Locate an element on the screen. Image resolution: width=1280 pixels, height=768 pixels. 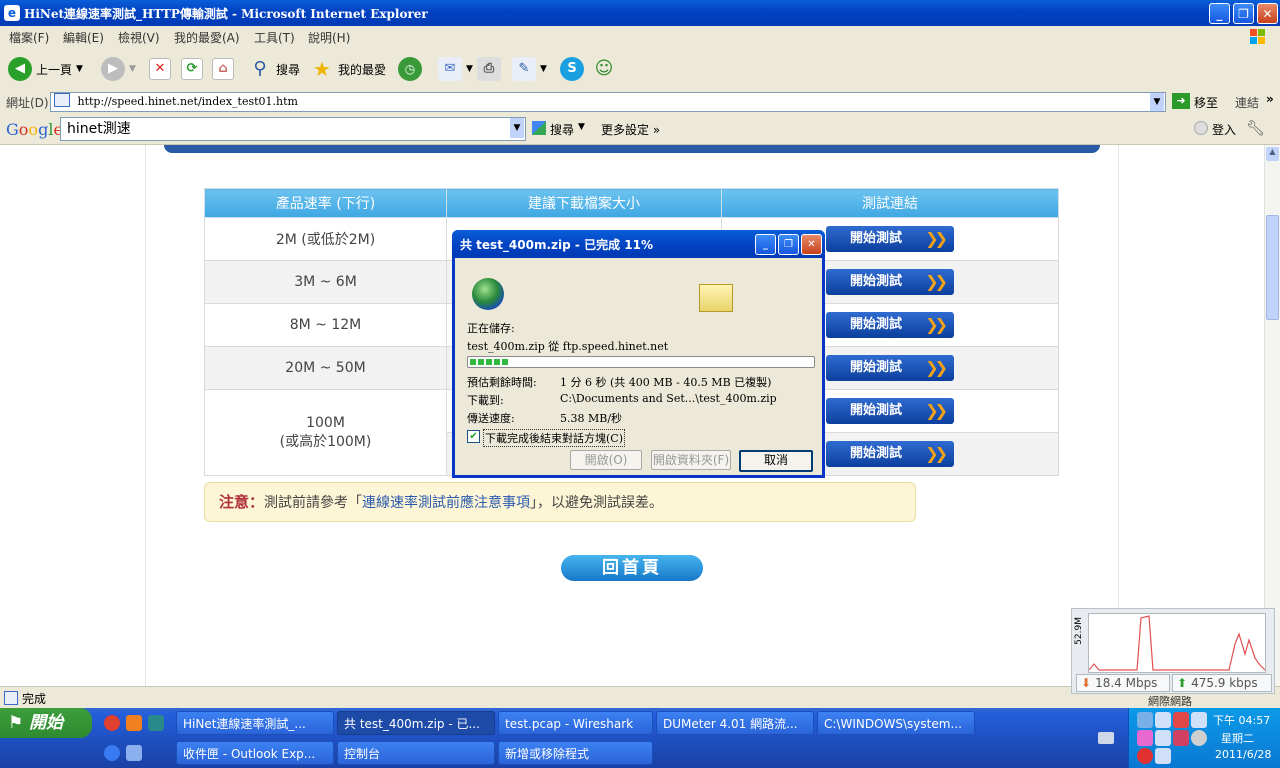
close-on-complete-checkbox: ✔ is located at coordinates (473, 436).